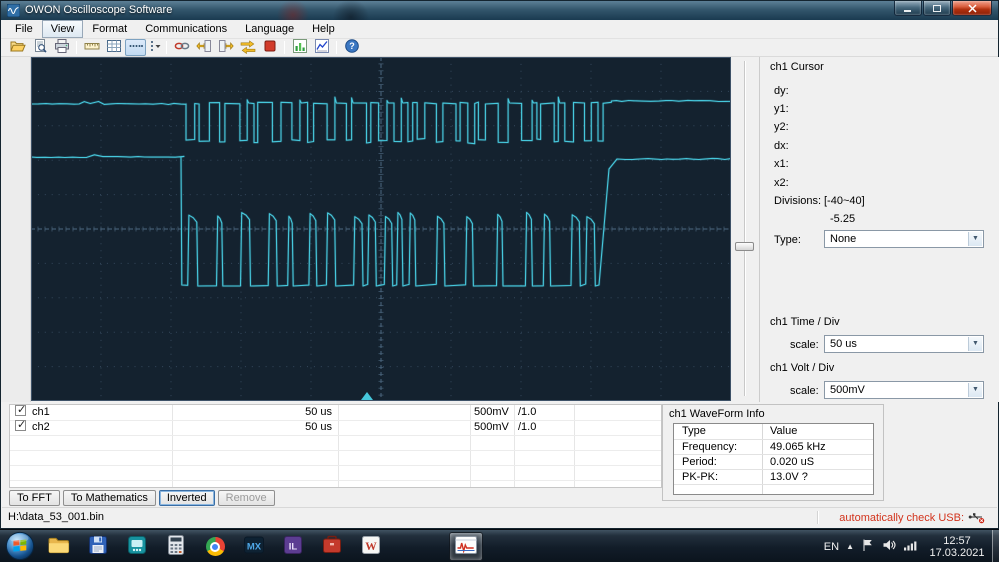  What do you see at coordinates (699, 462) in the screenshot?
I see `wf-row-type: Period:` at bounding box center [699, 462].